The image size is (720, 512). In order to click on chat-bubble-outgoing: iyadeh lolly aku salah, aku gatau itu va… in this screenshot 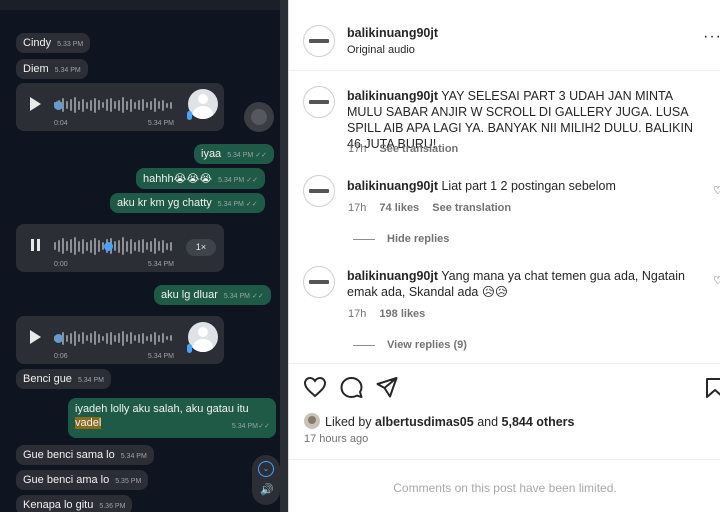, I will do `click(172, 418)`.